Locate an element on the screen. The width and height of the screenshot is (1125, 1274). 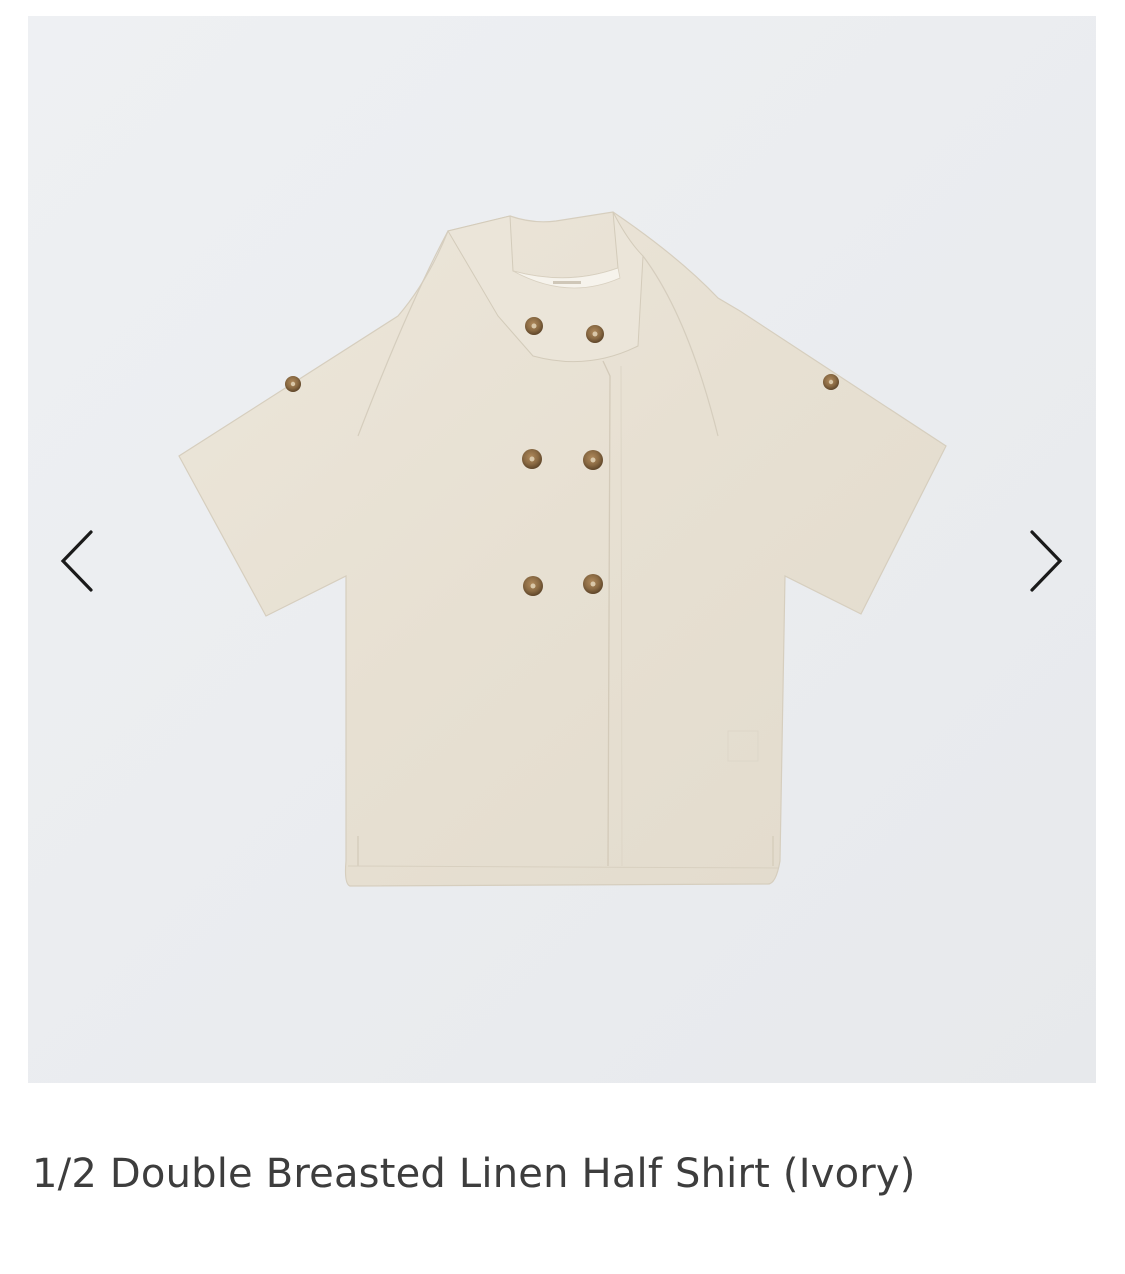
chevron-right-icon is located at coordinates (1046, 561).